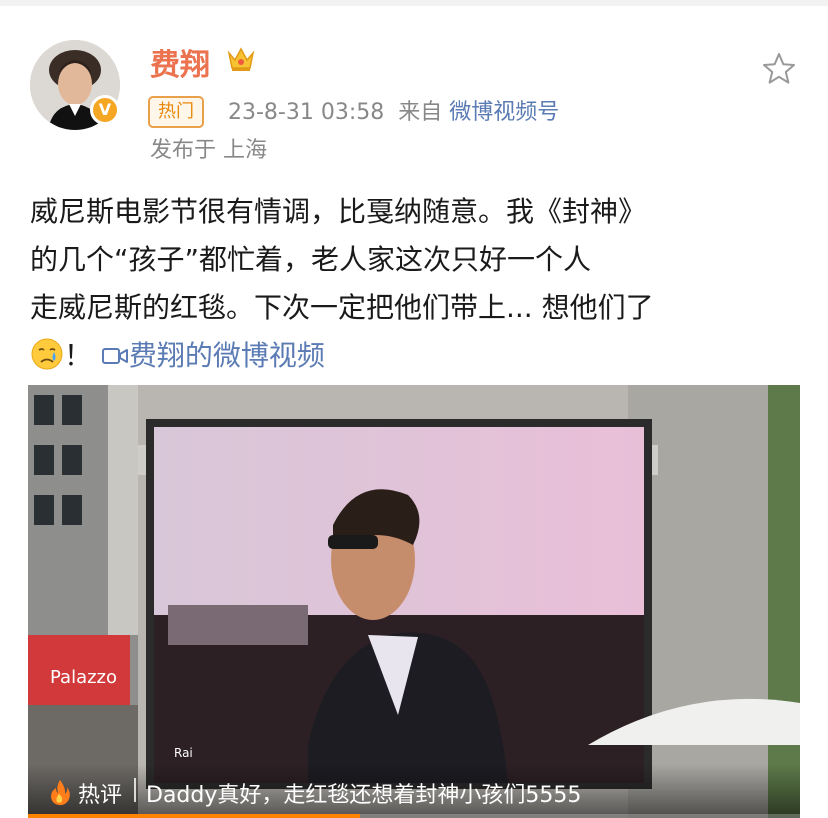 Image resolution: width=828 pixels, height=818 pixels. What do you see at coordinates (100, 795) in the screenshot?
I see `hot-comment-label: 热评` at bounding box center [100, 795].